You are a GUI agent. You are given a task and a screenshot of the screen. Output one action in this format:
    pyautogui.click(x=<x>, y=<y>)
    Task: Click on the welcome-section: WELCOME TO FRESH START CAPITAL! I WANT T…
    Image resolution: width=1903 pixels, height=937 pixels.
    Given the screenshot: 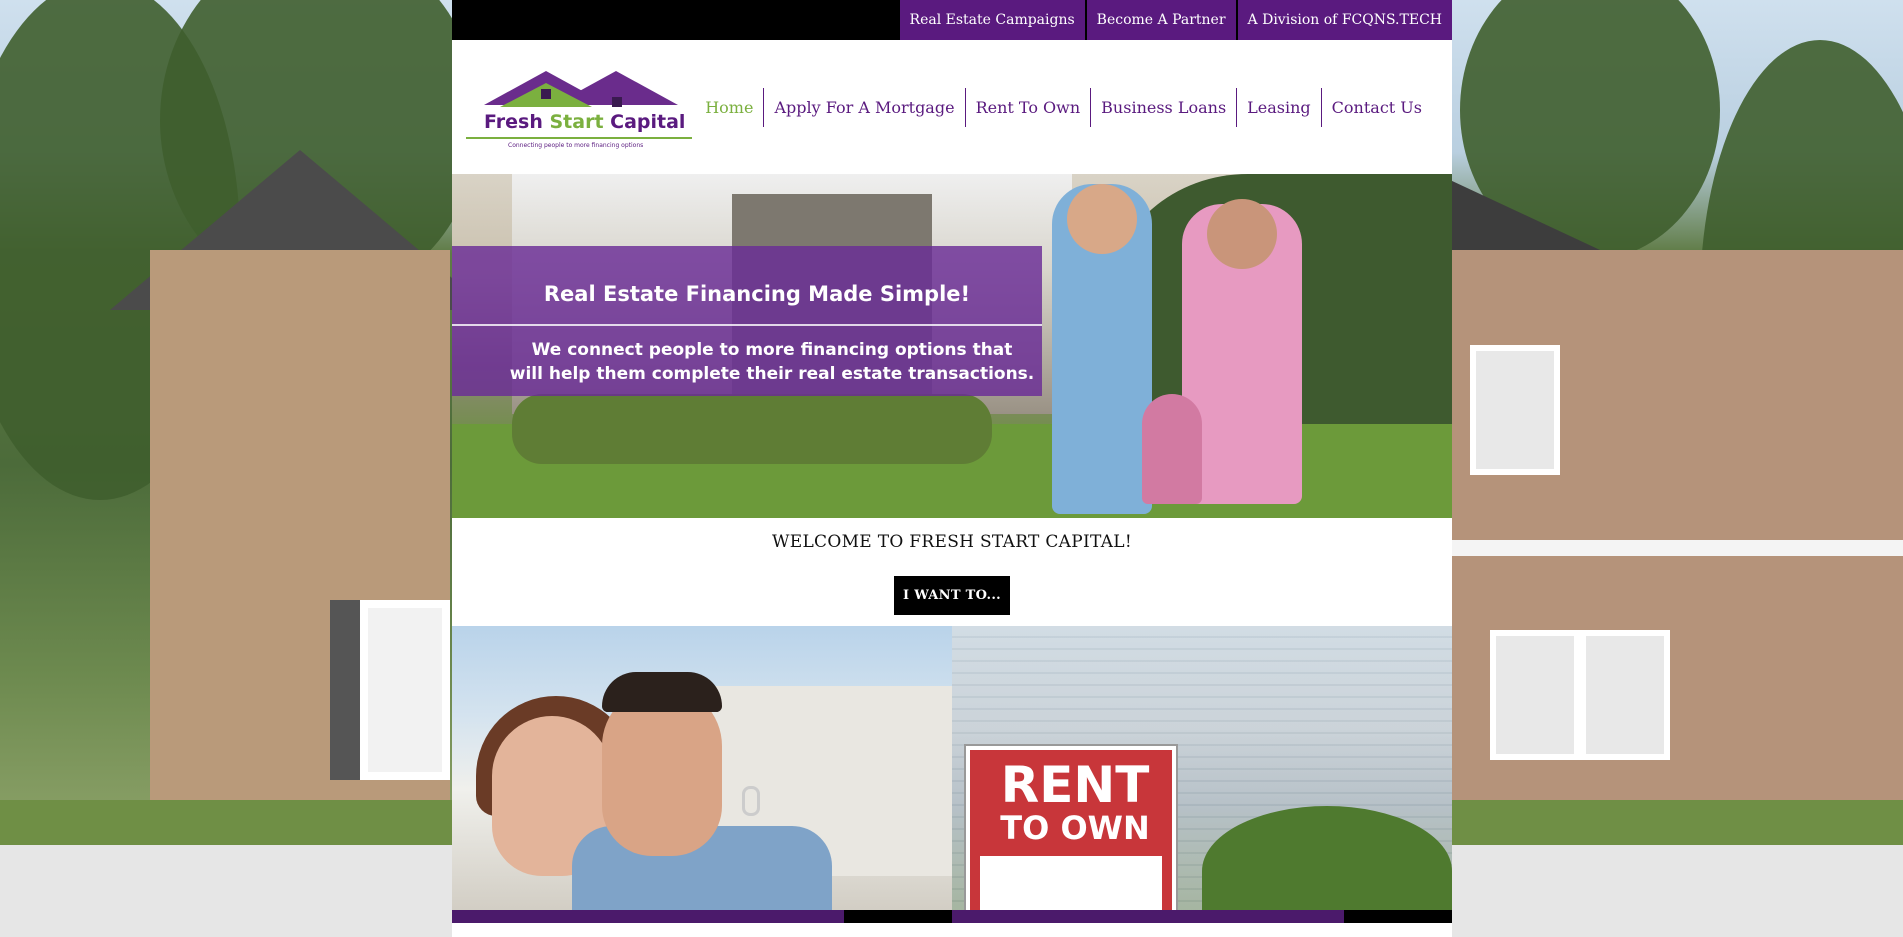 What is the action you would take?
    pyautogui.click(x=952, y=572)
    